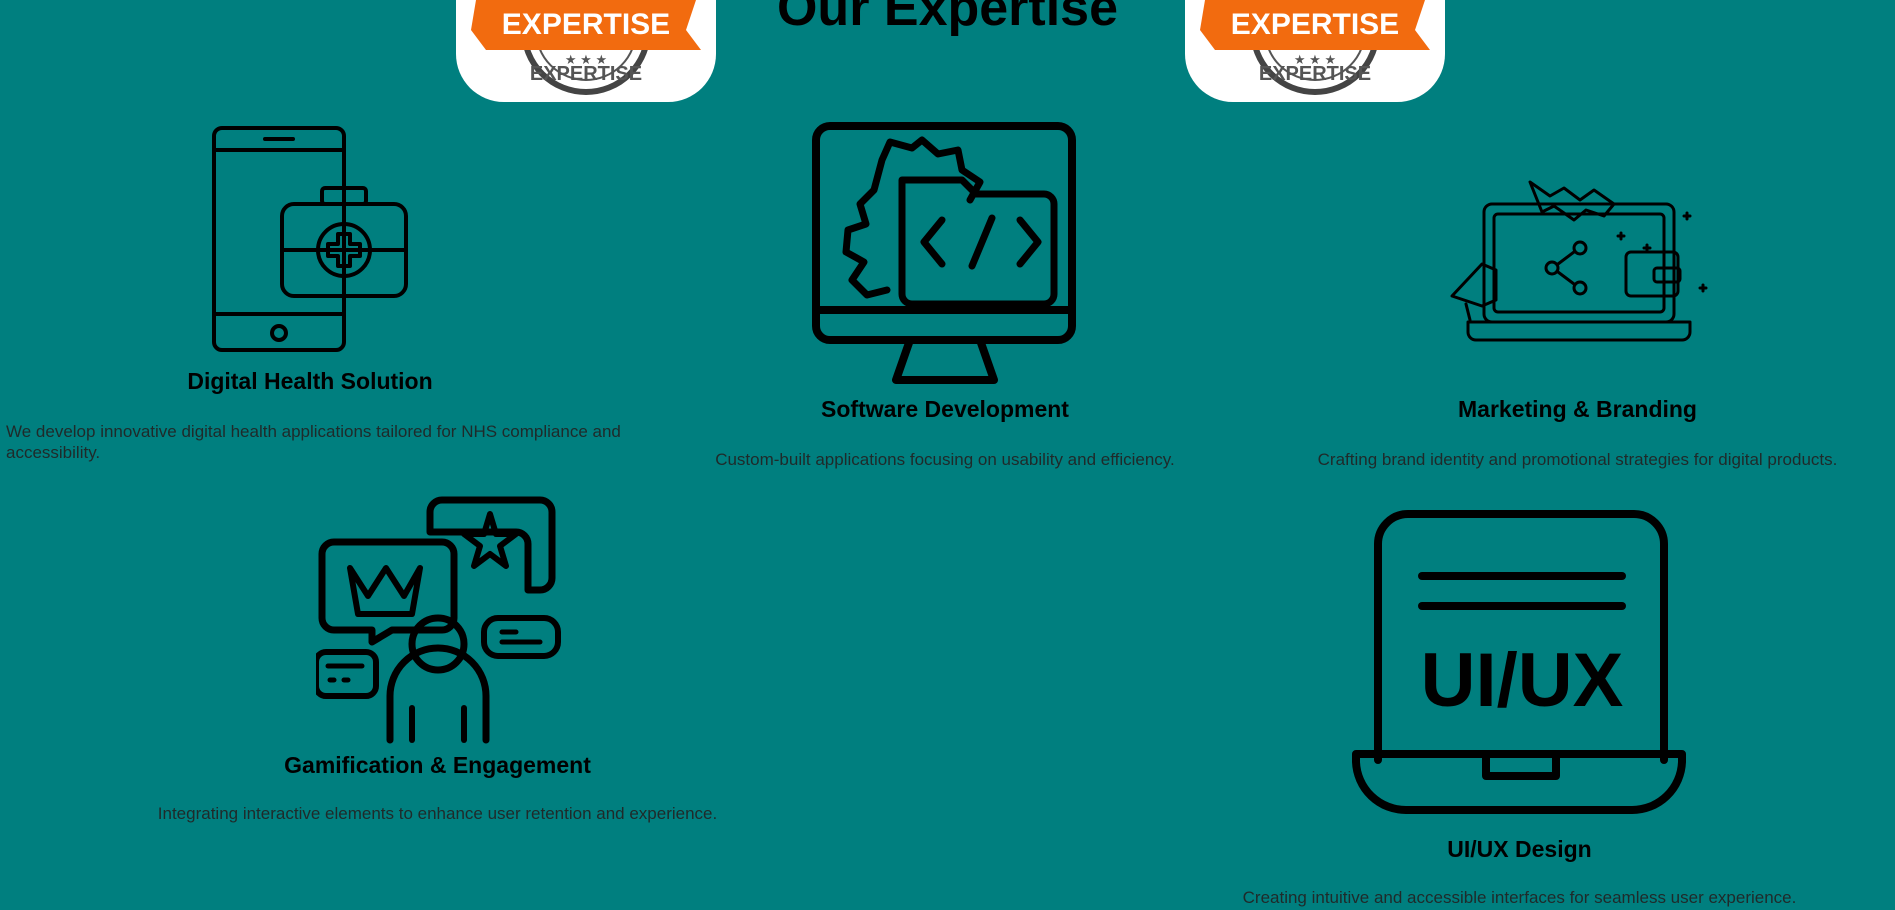 The image size is (1895, 910). I want to click on expertise-badge-right: ★ ★ ★ EXPERTISE EXPERTISE, so click(1315, 51).